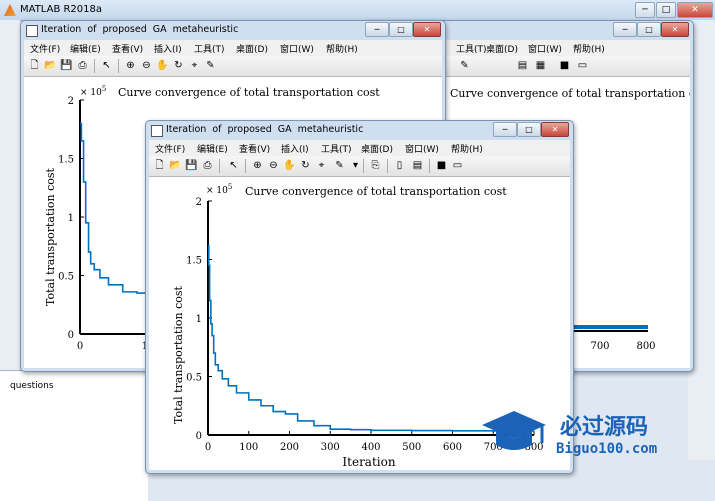 The width and height of the screenshot is (715, 501). What do you see at coordinates (74, 435) in the screenshot?
I see `command-window: questions` at bounding box center [74, 435].